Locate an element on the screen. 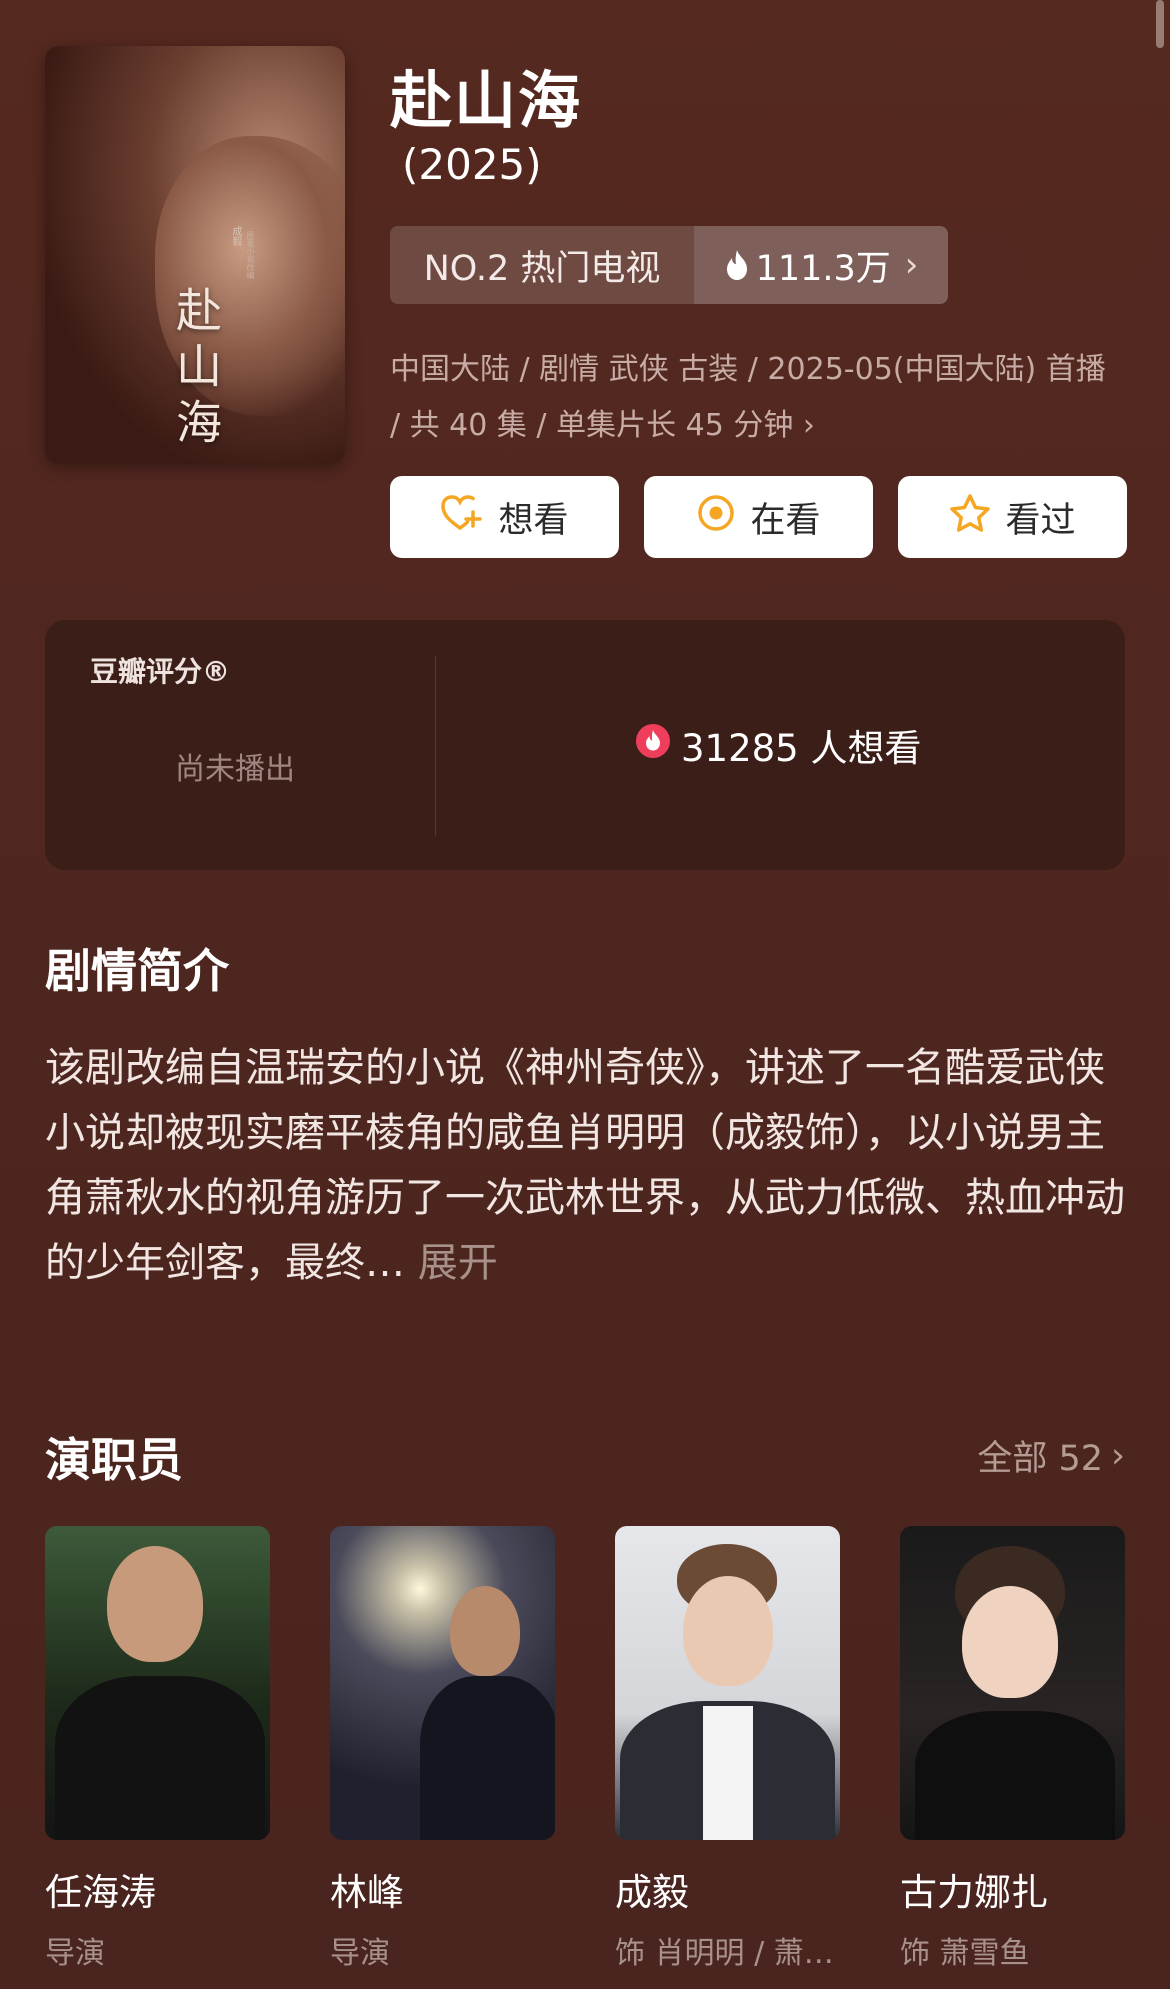  cast-card: 林峰 导演 is located at coordinates (442, 1749).